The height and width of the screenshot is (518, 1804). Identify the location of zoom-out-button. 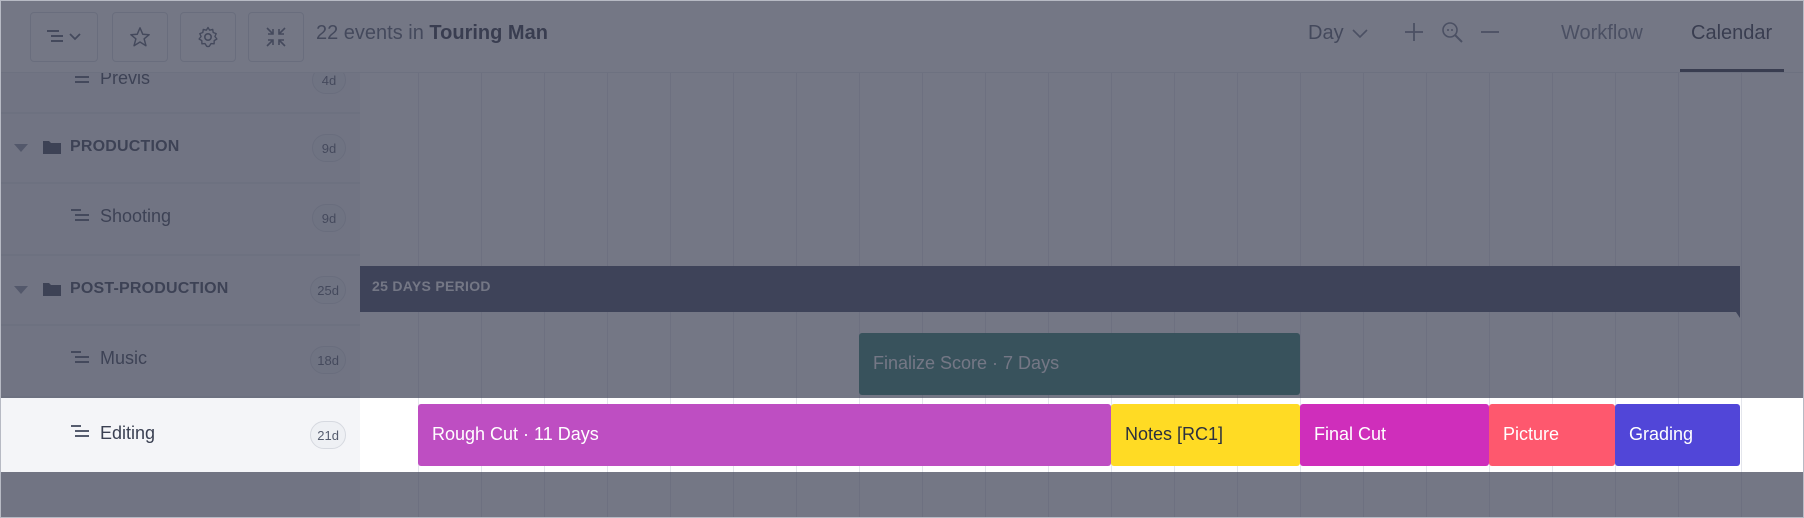
(1490, 34).